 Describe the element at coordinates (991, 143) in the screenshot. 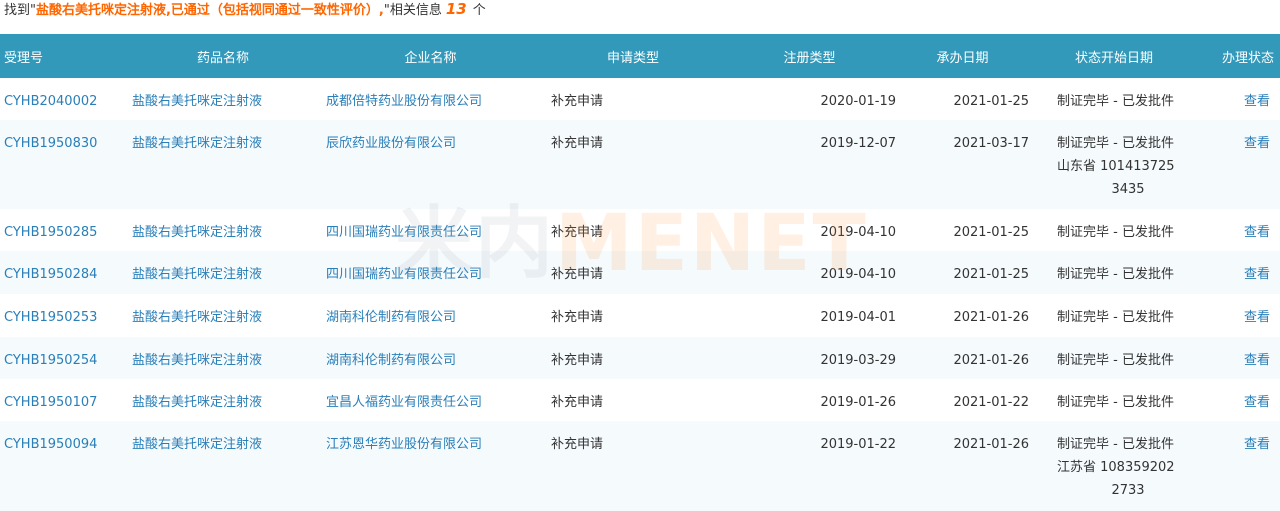

I see `undertake-date-cell: 2021-03-17` at that location.